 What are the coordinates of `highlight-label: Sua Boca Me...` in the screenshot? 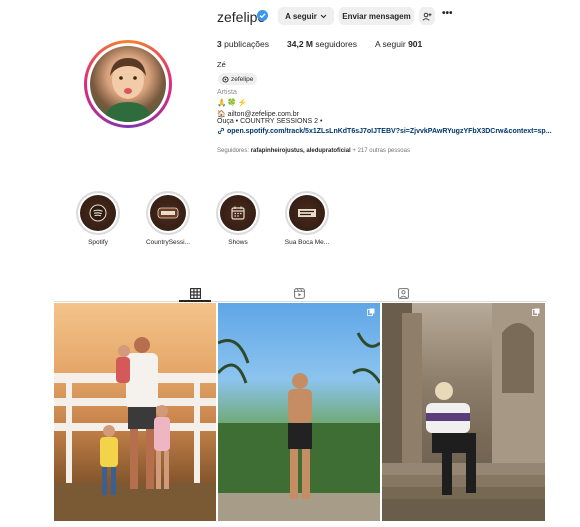 It's located at (307, 242).